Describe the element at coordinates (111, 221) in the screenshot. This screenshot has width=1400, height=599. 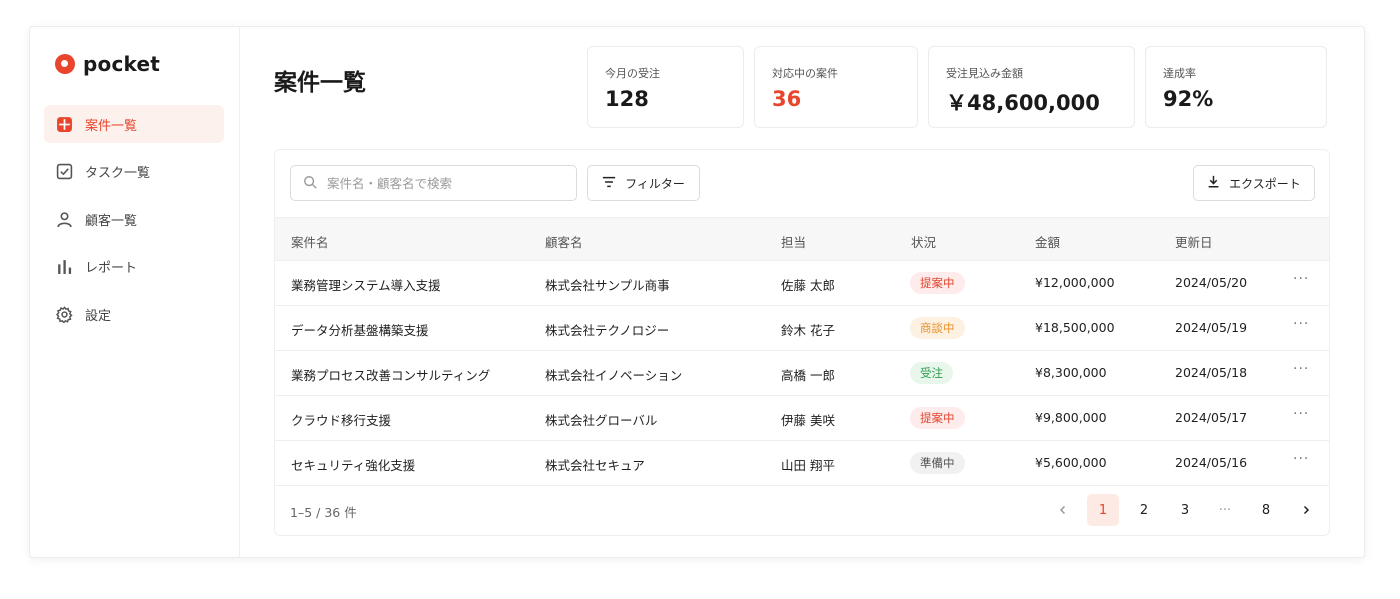
I see `sidebar-item-label: 顧客一覧` at that location.